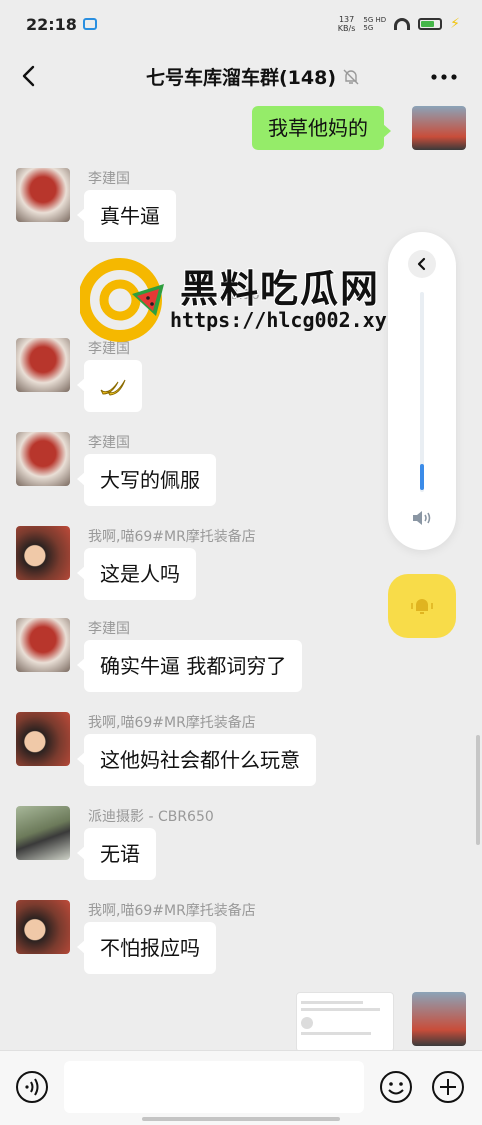 The height and width of the screenshot is (1125, 482). I want to click on message-bubble: 真牛逼, so click(126, 216).